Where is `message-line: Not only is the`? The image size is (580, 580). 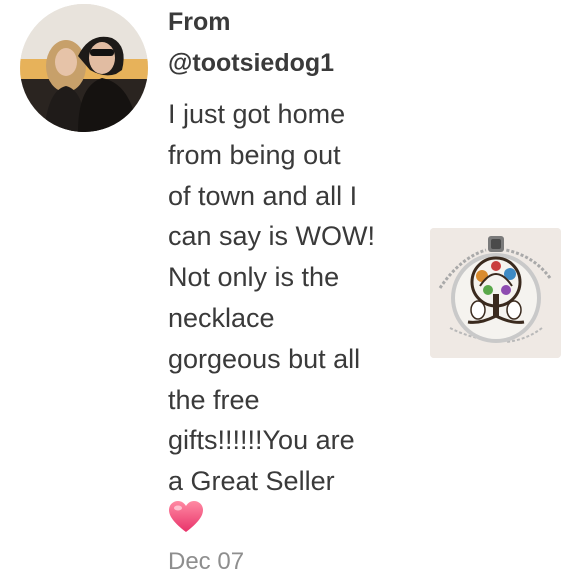
message-line: Not only is the is located at coordinates (254, 277).